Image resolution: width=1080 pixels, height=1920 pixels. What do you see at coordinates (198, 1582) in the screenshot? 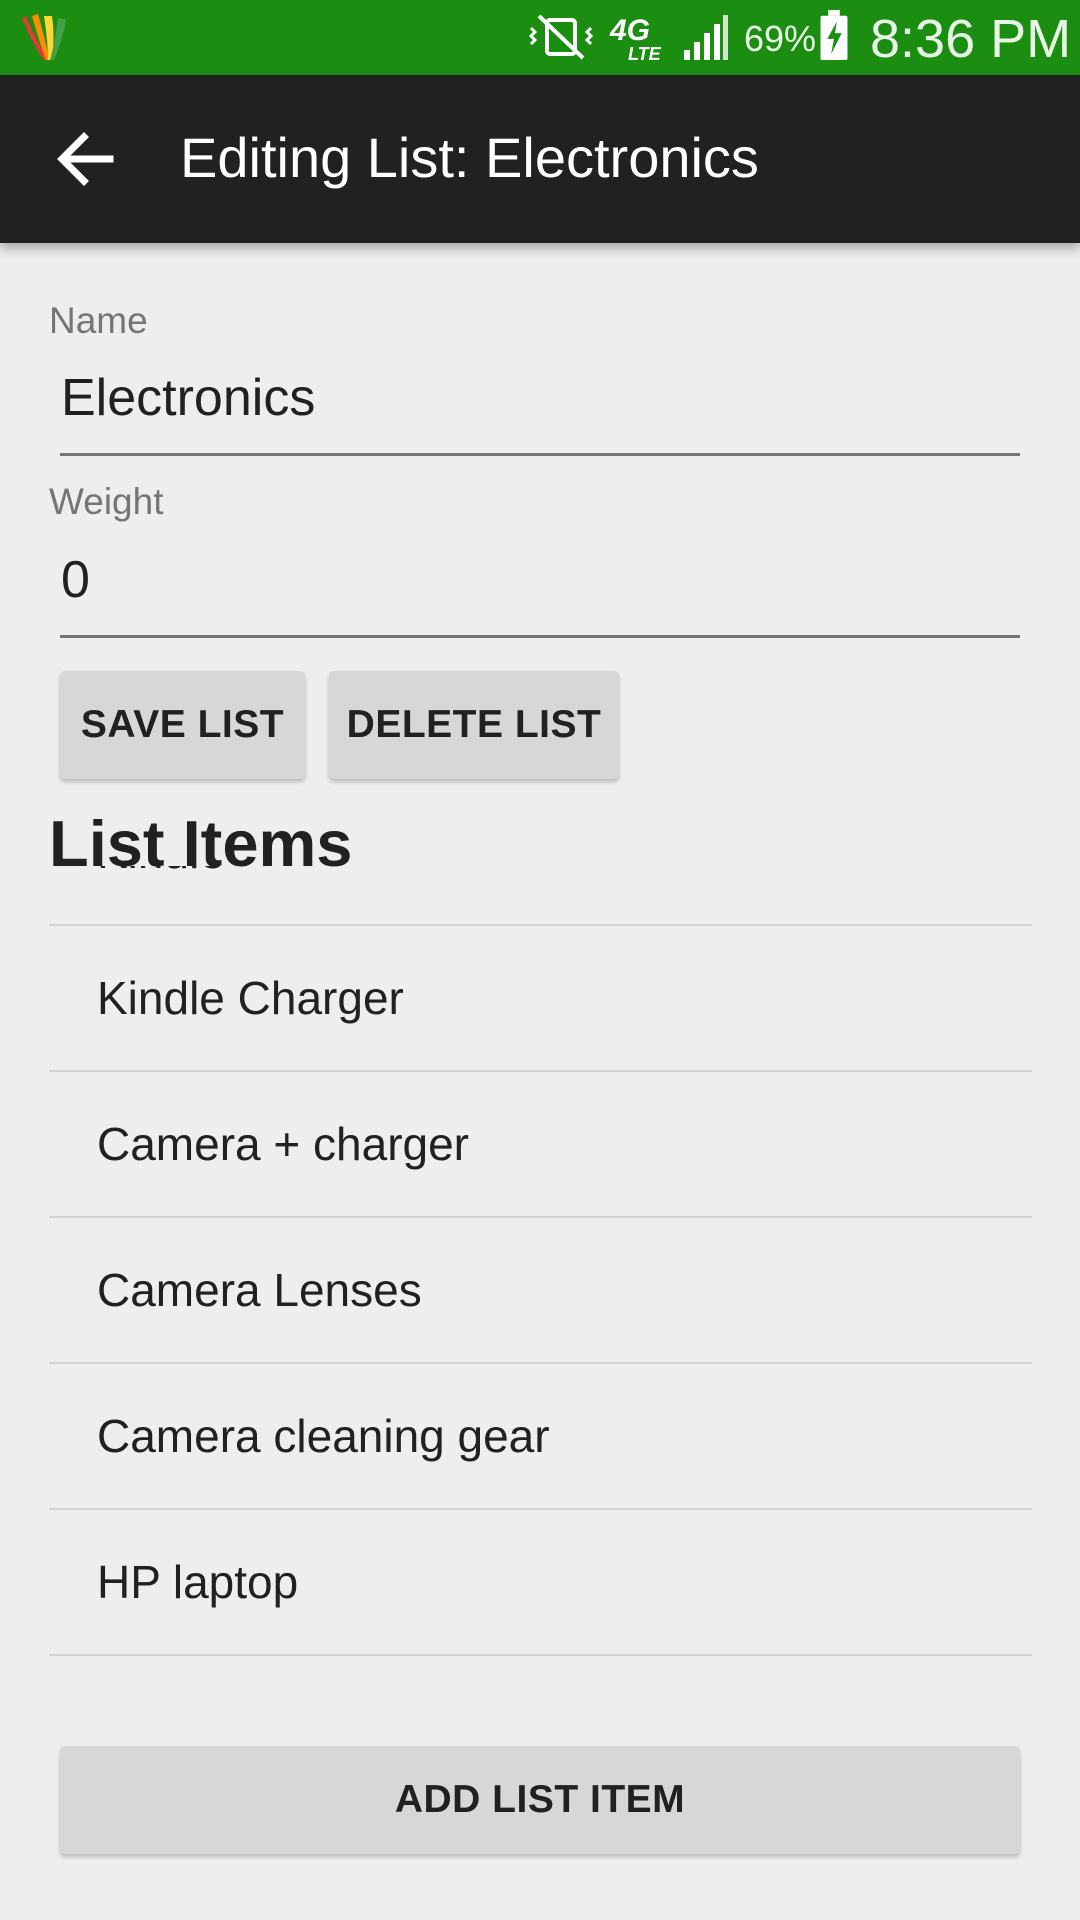
I see `list-item-label: HP laptop` at bounding box center [198, 1582].